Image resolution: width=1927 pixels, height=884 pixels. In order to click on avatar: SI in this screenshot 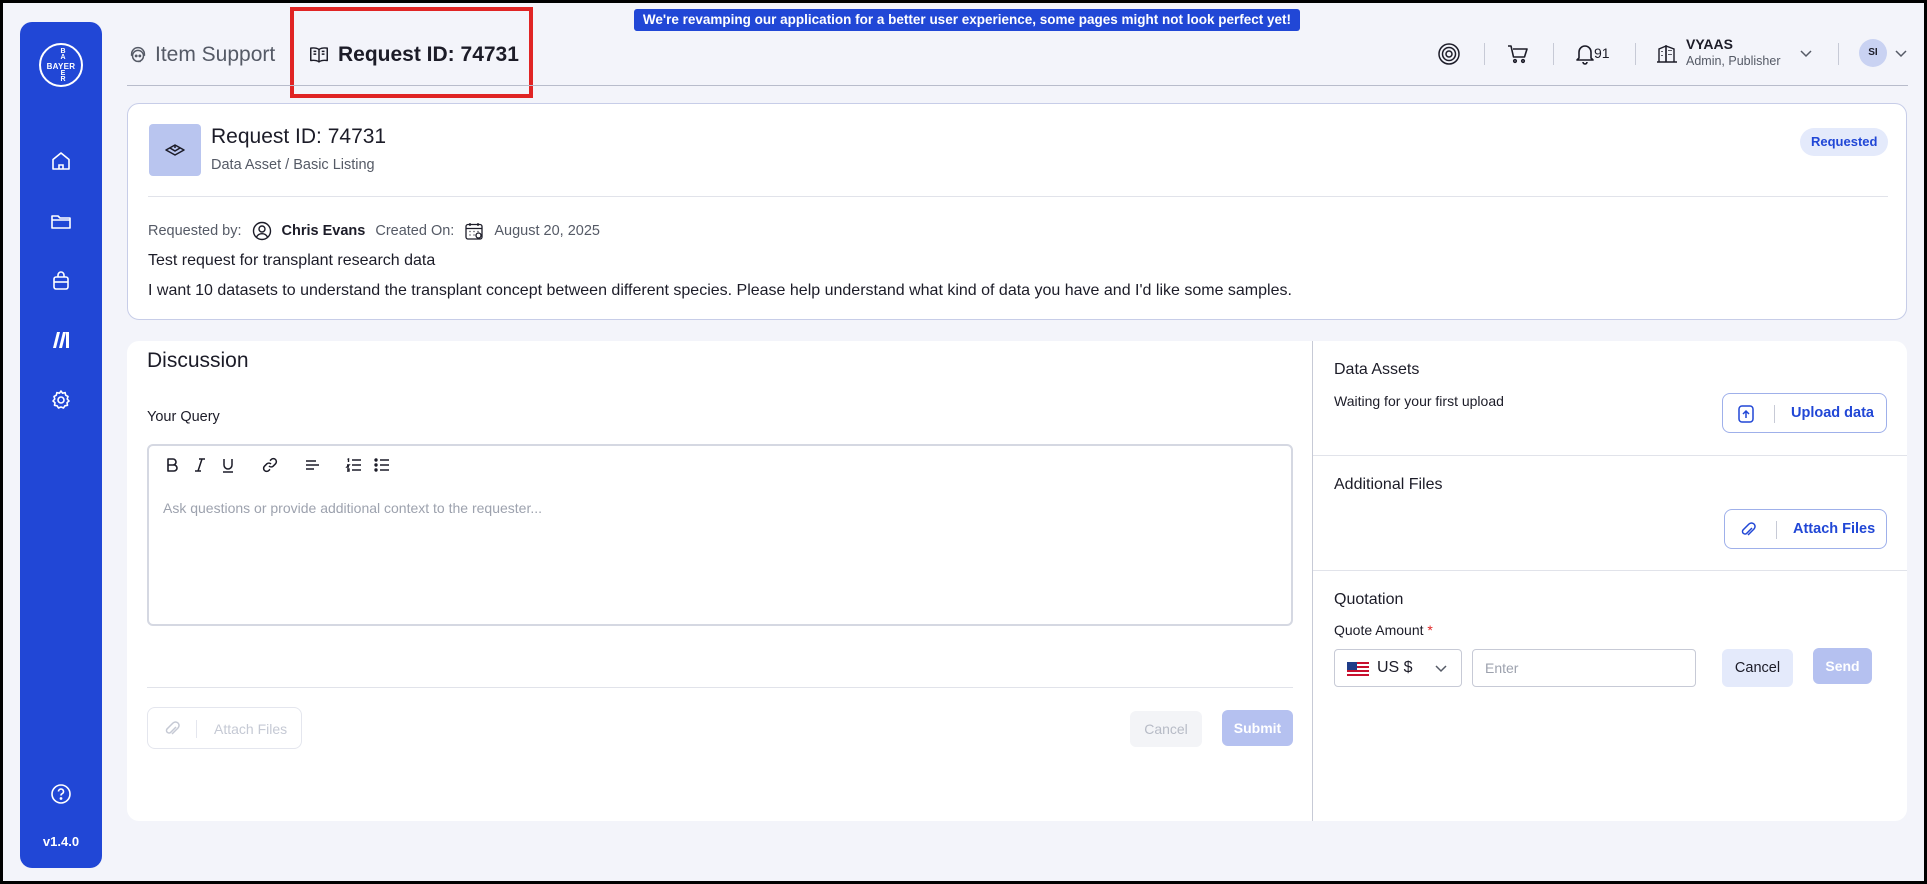, I will do `click(1873, 53)`.